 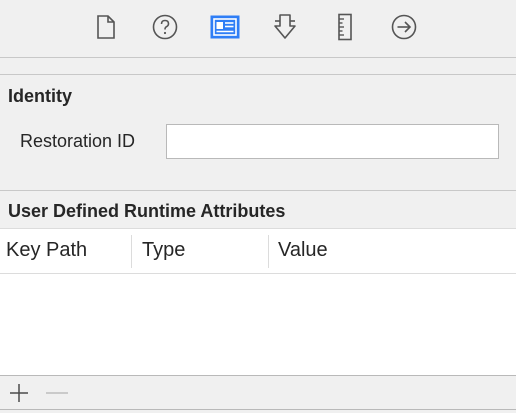 What do you see at coordinates (303, 250) in the screenshot?
I see `column-header-value: Value` at bounding box center [303, 250].